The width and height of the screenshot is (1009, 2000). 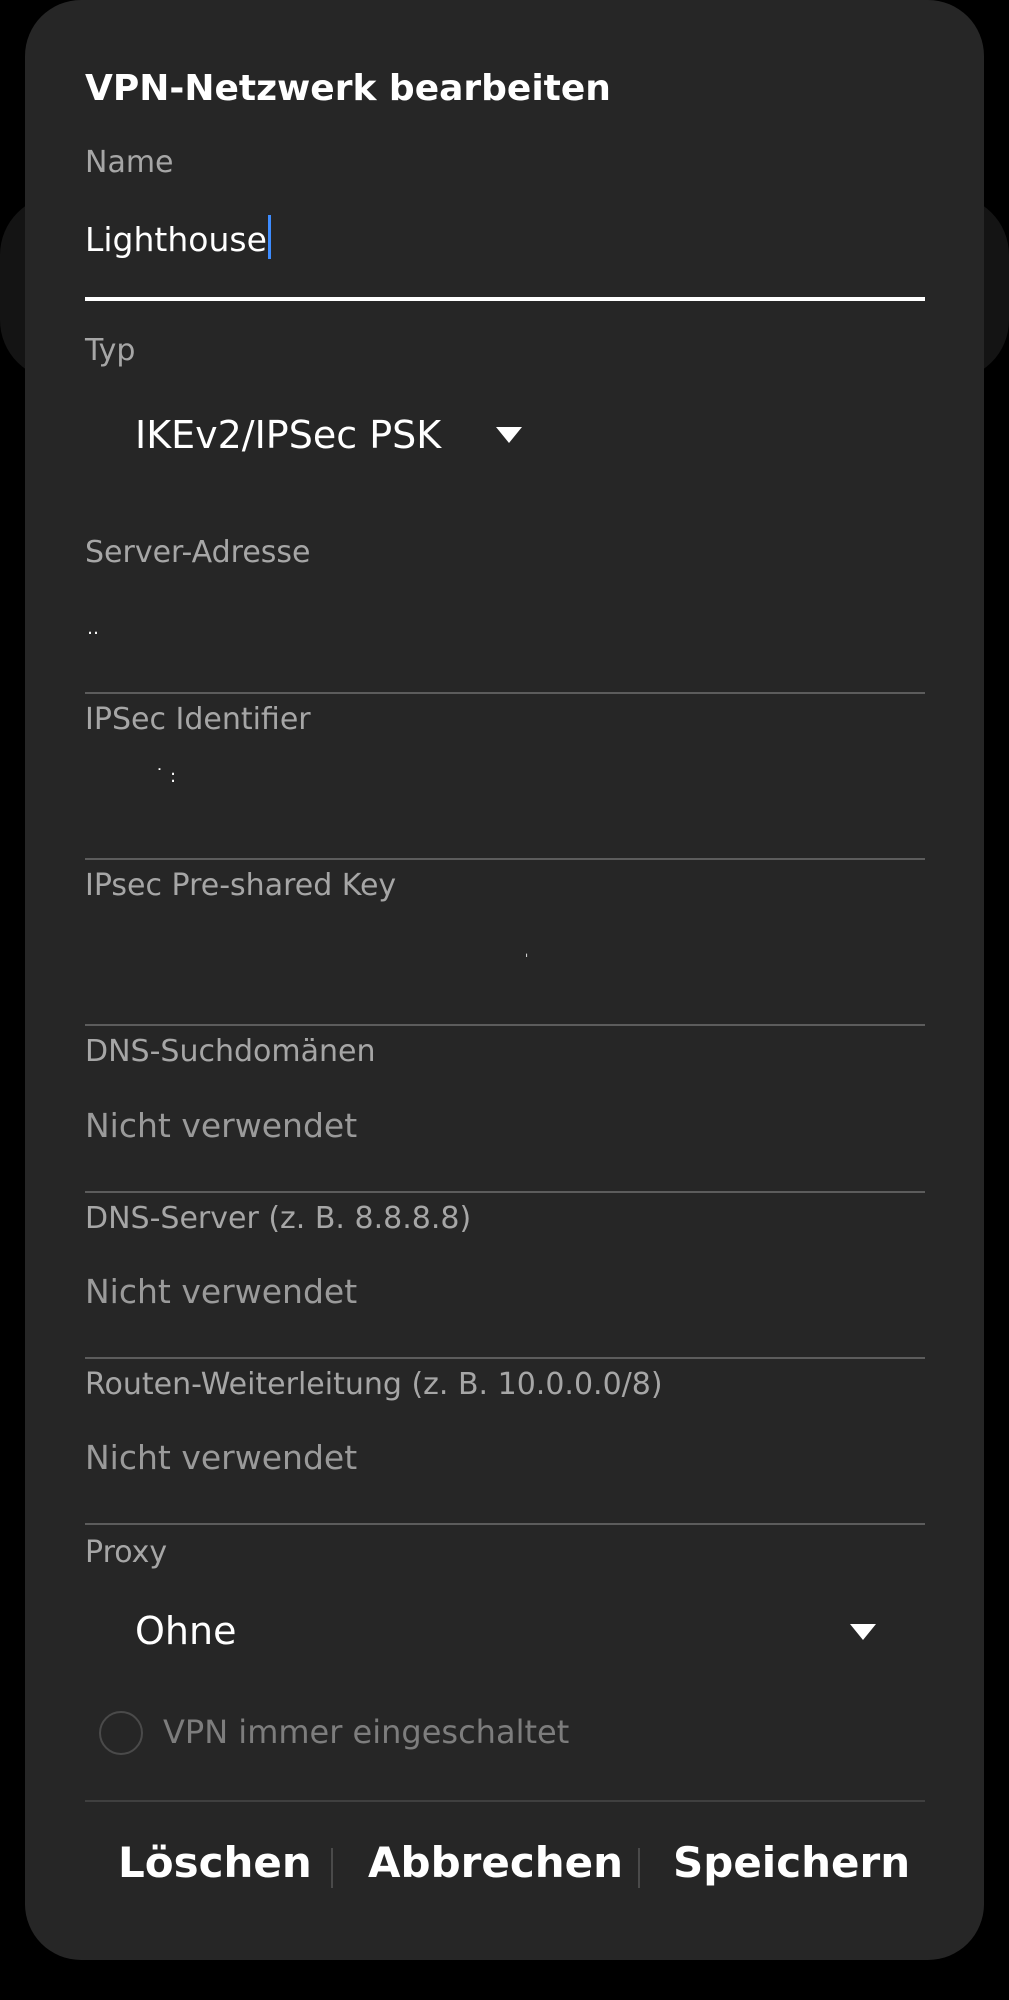 I want to click on save-button: Speichern, so click(x=791, y=1862).